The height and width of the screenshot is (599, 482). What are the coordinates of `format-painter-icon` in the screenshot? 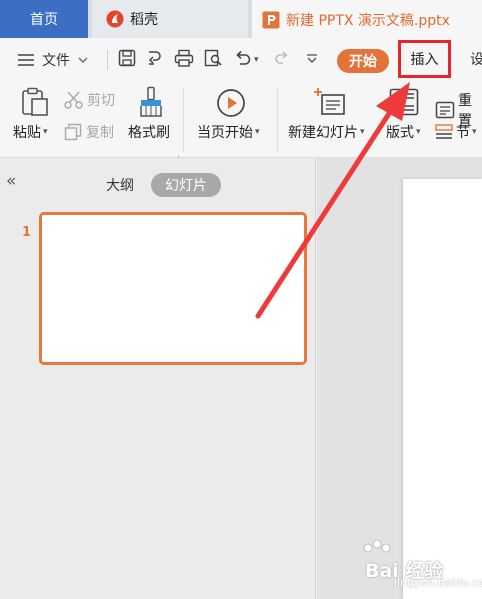 It's located at (151, 102).